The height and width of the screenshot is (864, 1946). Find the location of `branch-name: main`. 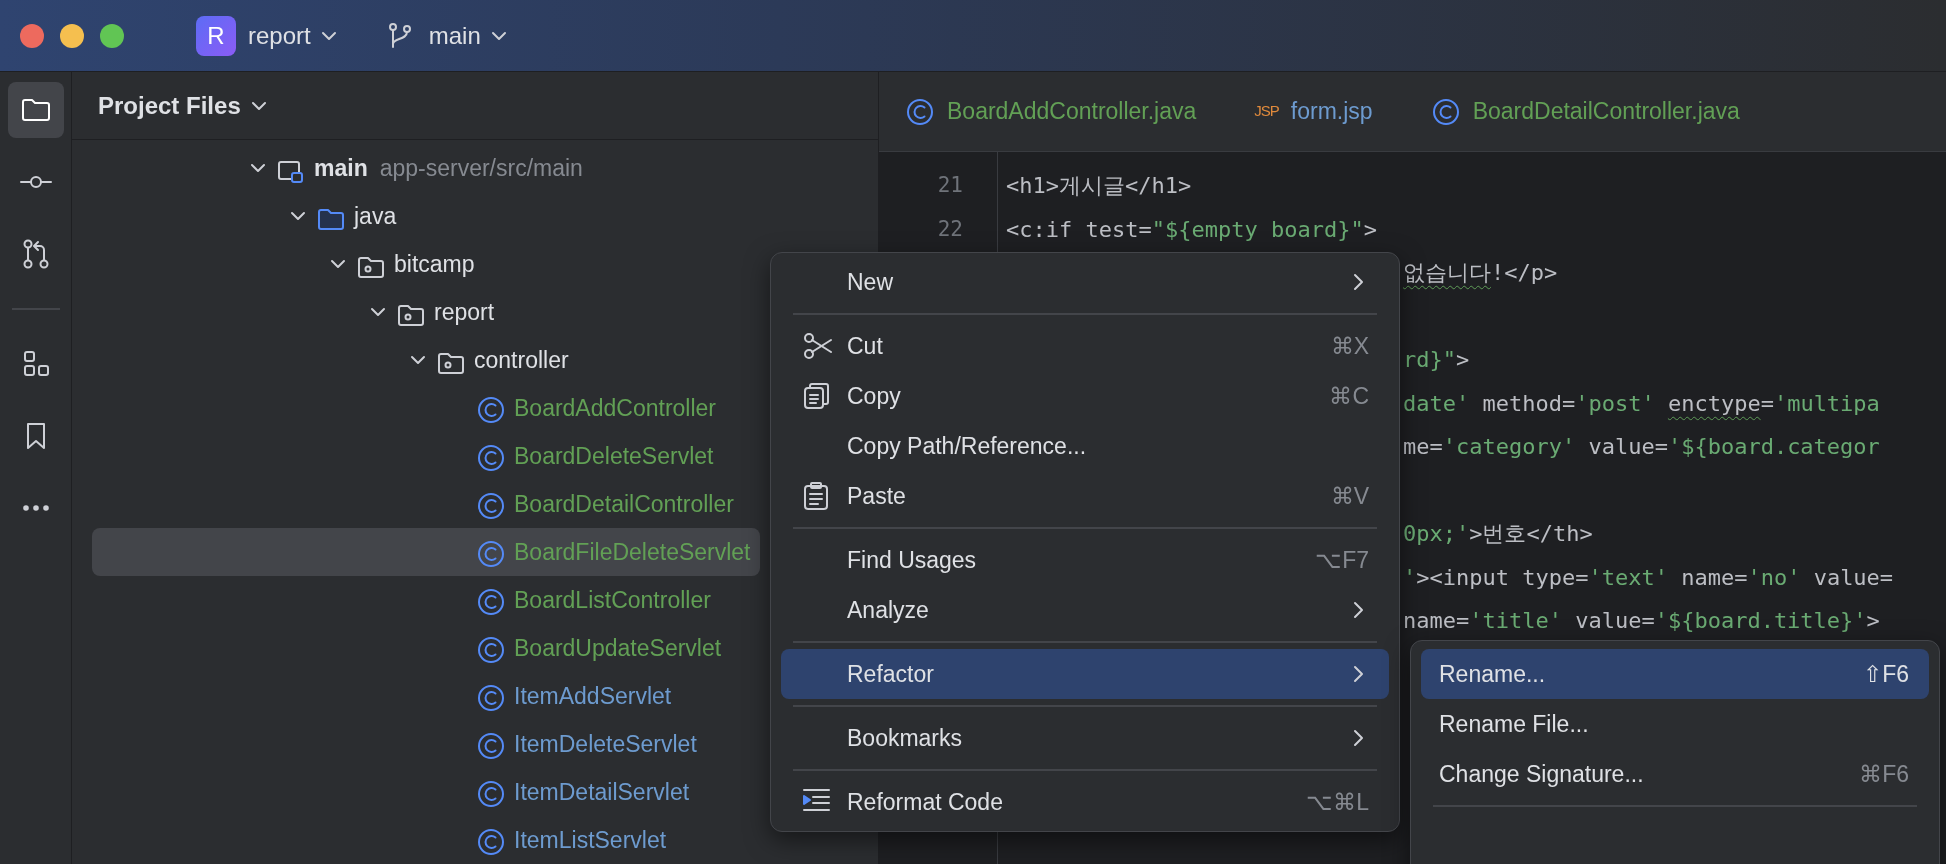

branch-name: main is located at coordinates (454, 35).